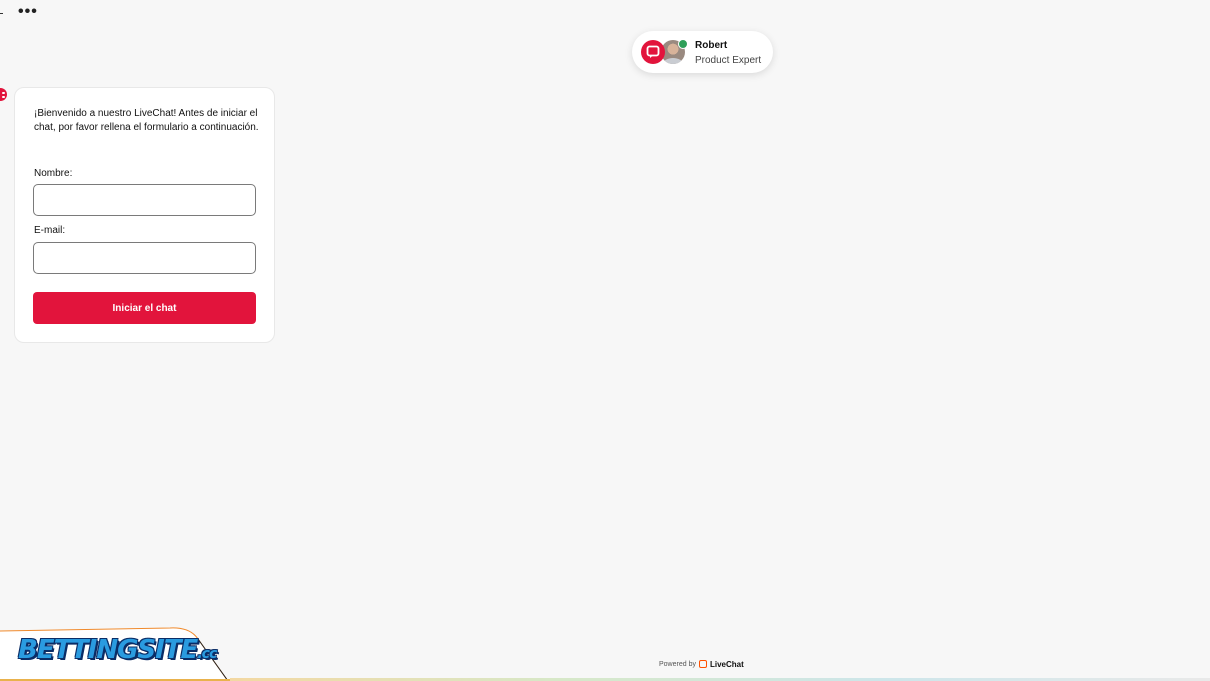  I want to click on name-input, so click(144, 200).